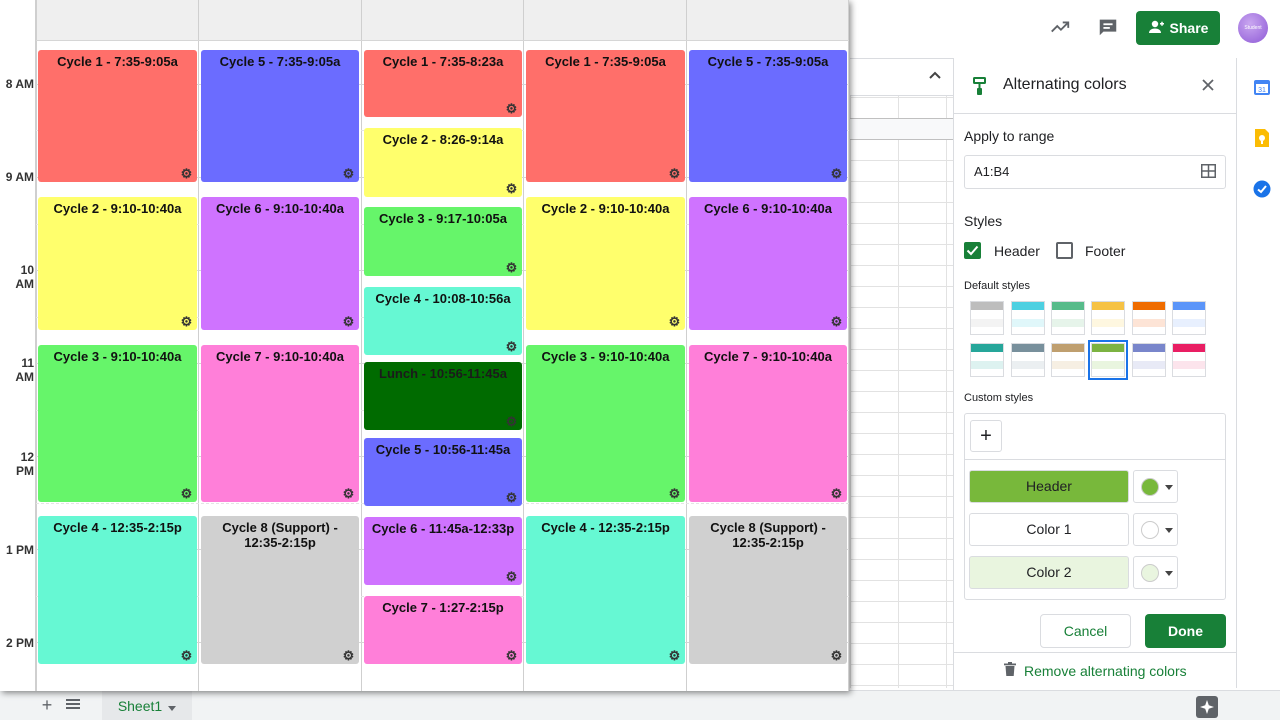 The width and height of the screenshot is (1280, 720). Describe the element at coordinates (1155, 486) in the screenshot. I see `header-color-picker` at that location.